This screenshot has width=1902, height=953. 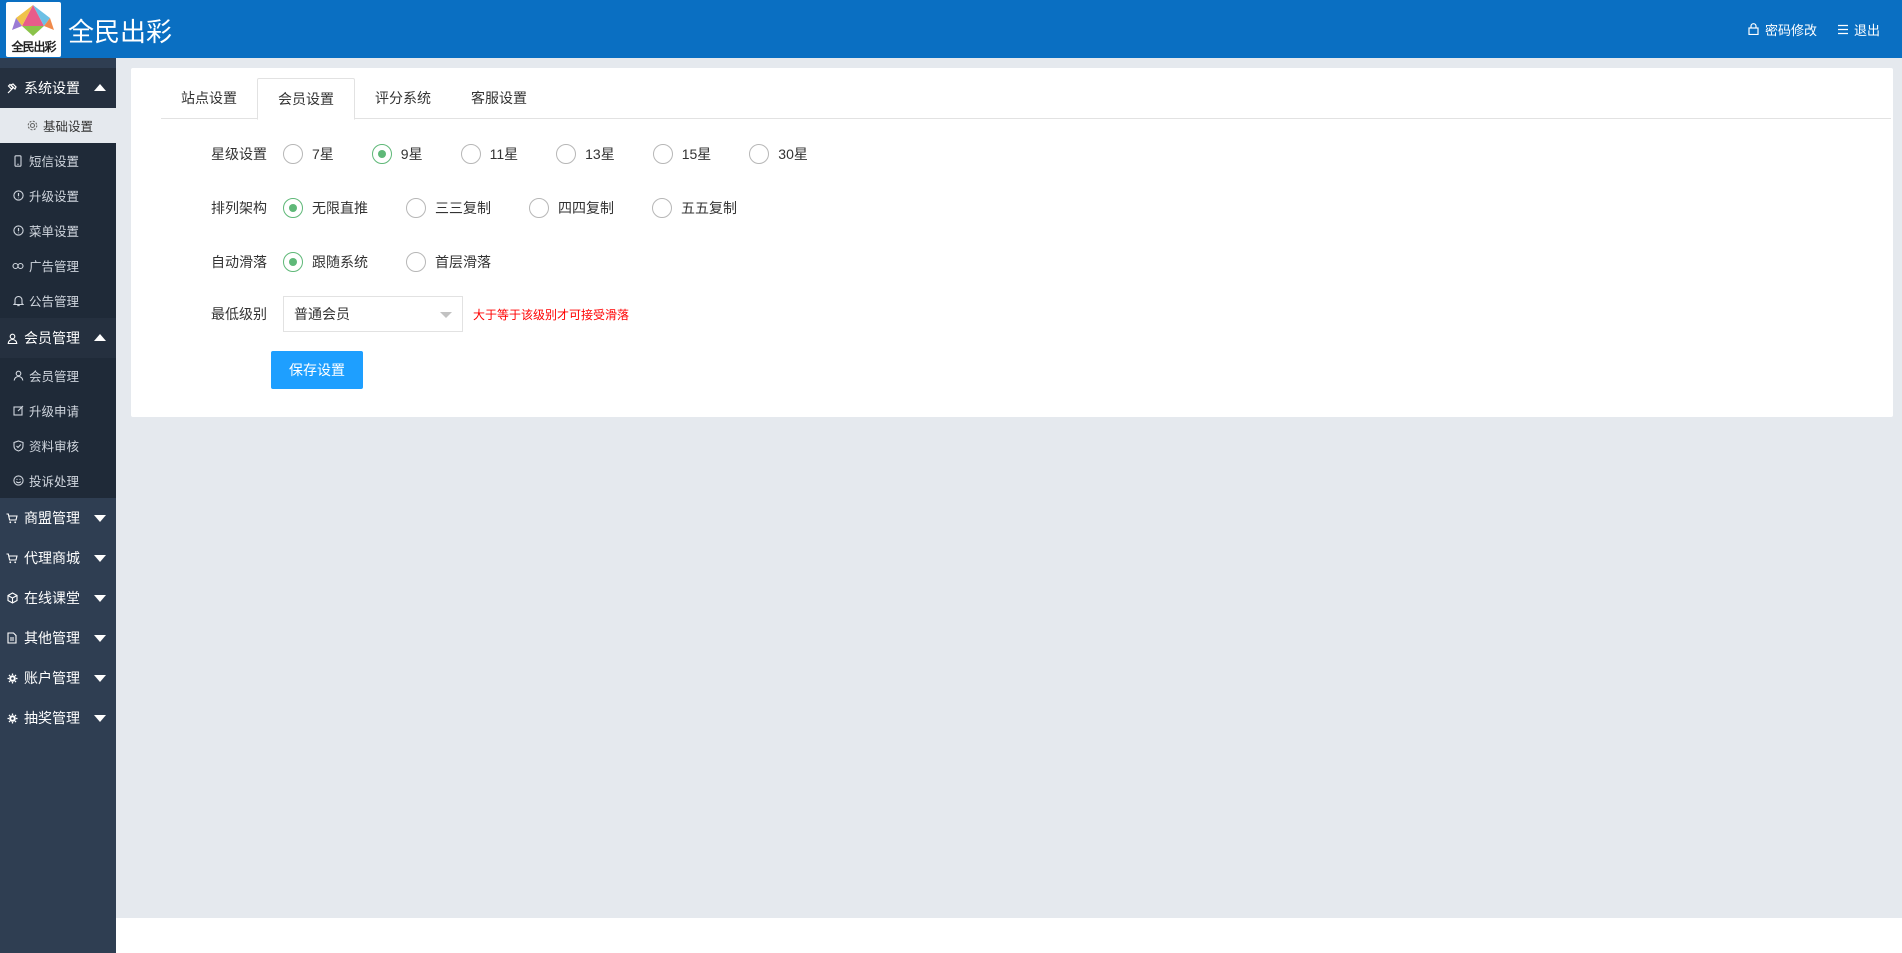 What do you see at coordinates (12, 598) in the screenshot?
I see `cube-icon` at bounding box center [12, 598].